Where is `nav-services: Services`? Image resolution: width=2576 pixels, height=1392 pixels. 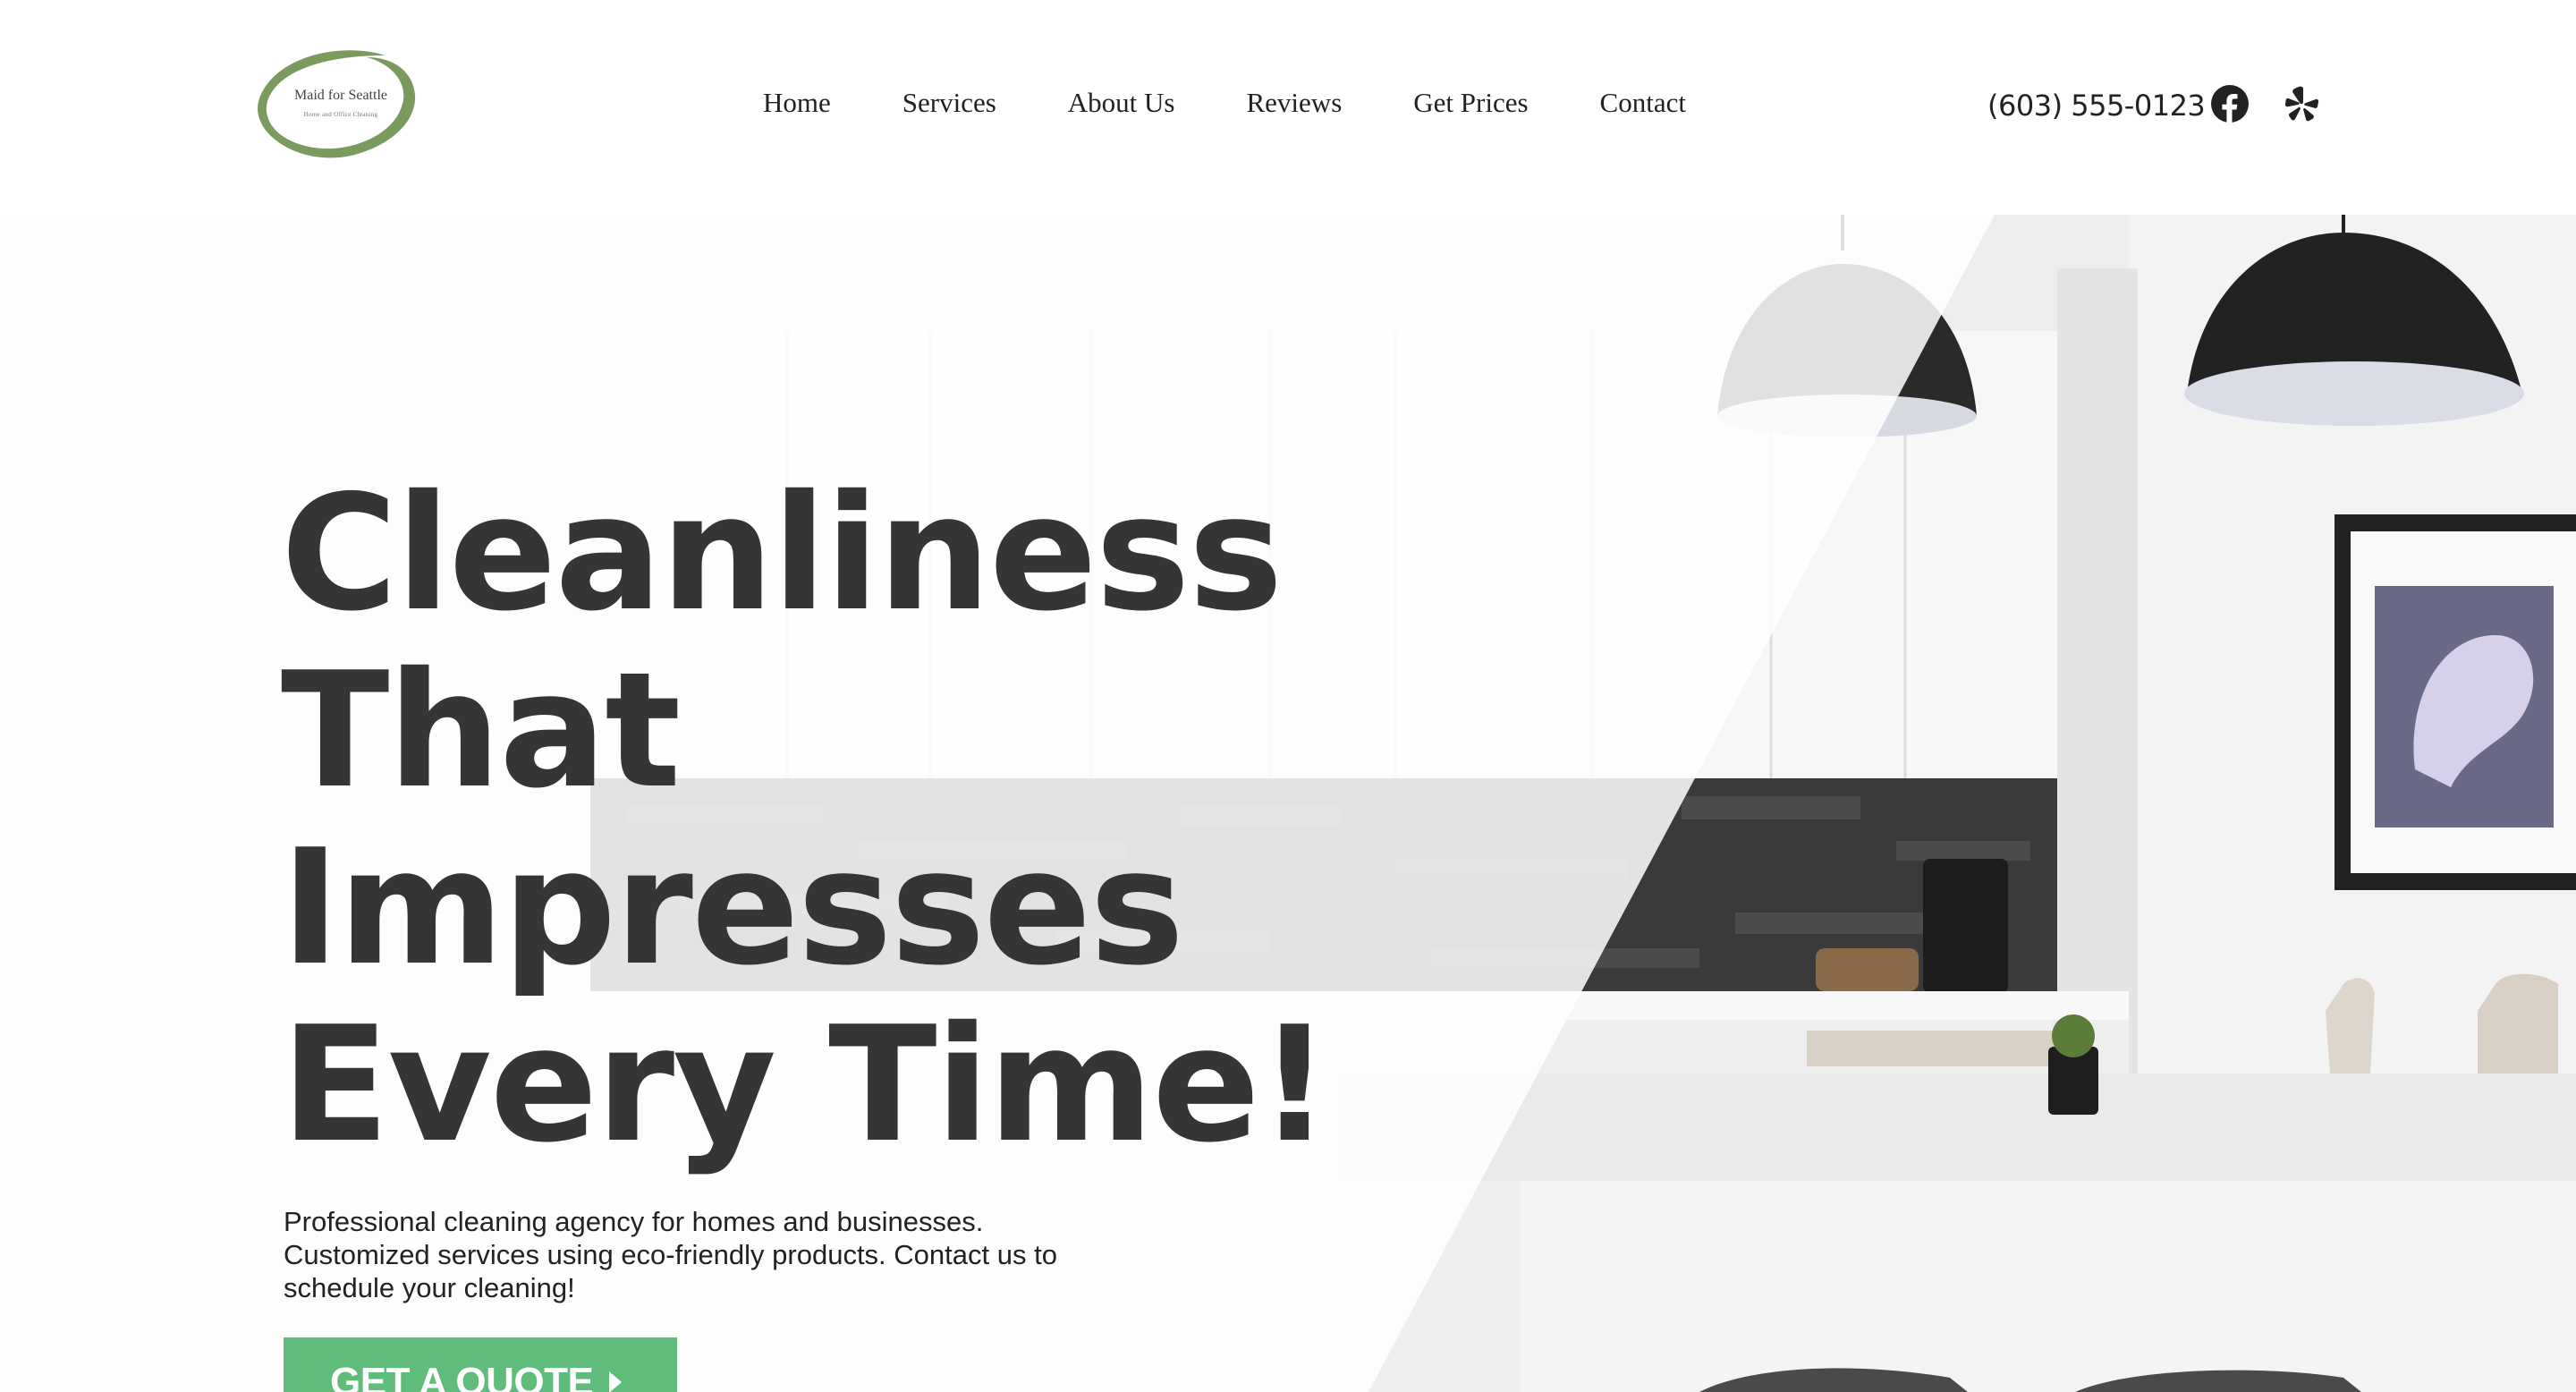 nav-services: Services is located at coordinates (949, 103).